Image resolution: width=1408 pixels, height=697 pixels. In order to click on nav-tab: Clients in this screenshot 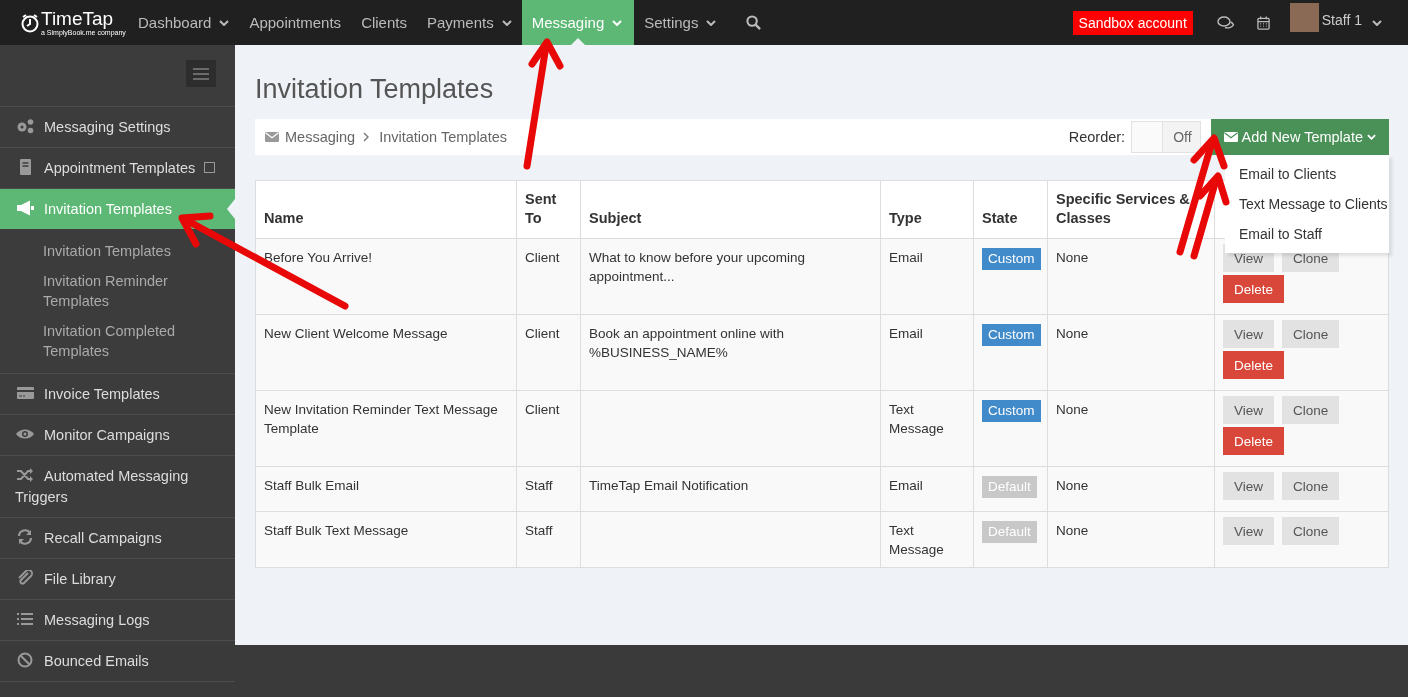, I will do `click(384, 22)`.